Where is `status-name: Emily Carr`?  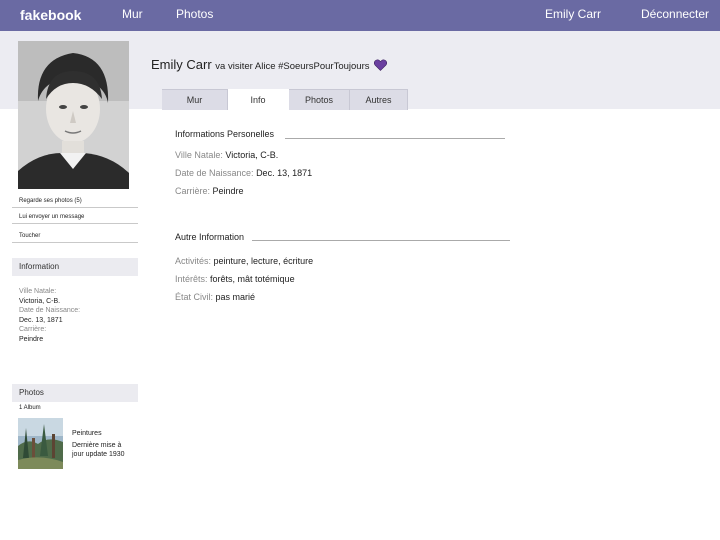 status-name: Emily Carr is located at coordinates (181, 64).